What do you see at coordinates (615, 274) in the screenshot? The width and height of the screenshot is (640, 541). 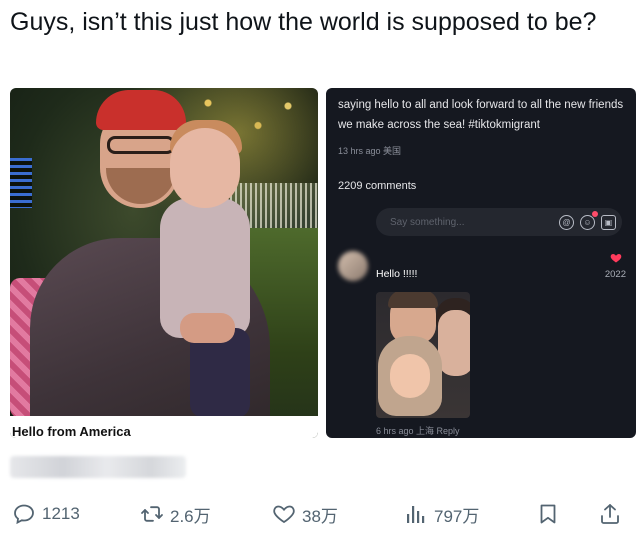 I see `comment-like-count: 2022` at bounding box center [615, 274].